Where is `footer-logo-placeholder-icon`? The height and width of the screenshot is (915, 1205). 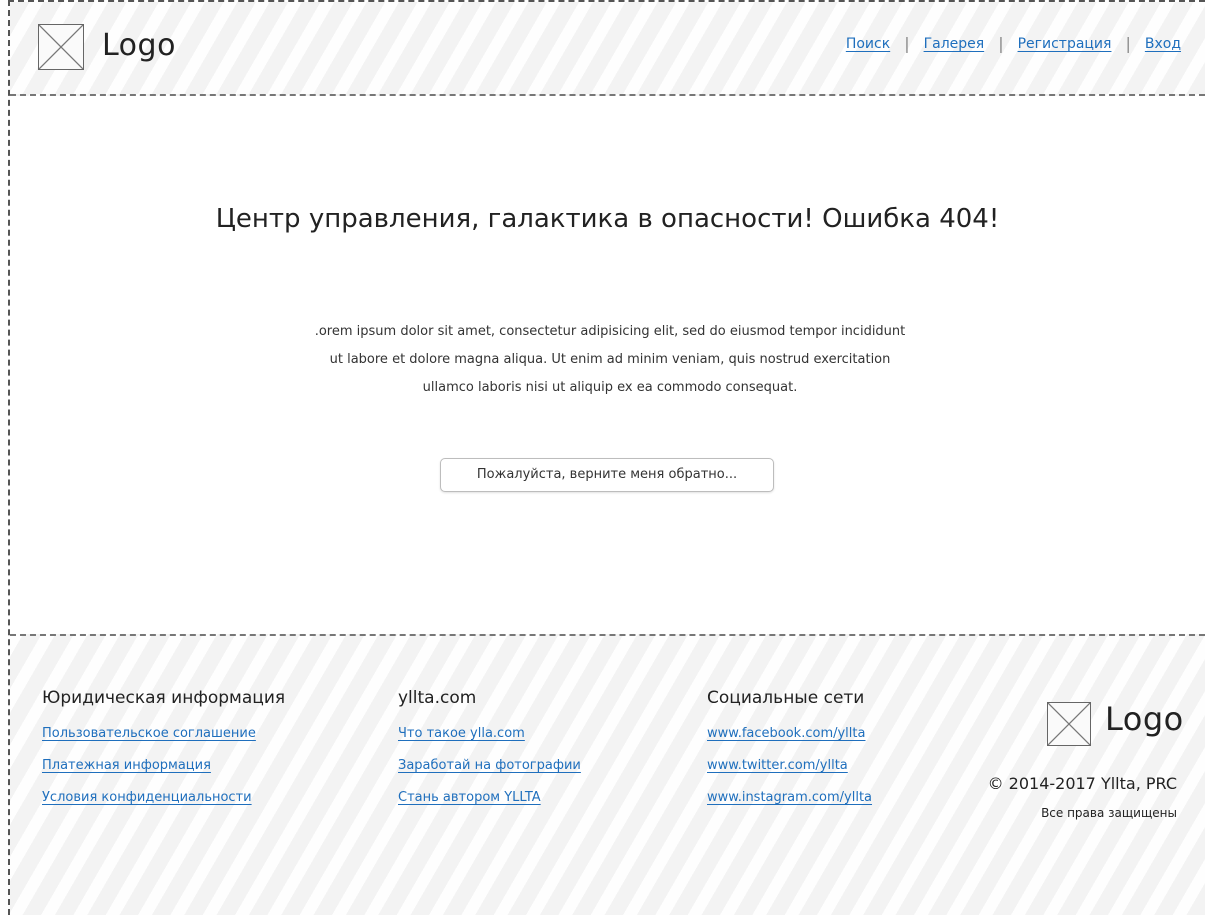 footer-logo-placeholder-icon is located at coordinates (1069, 724).